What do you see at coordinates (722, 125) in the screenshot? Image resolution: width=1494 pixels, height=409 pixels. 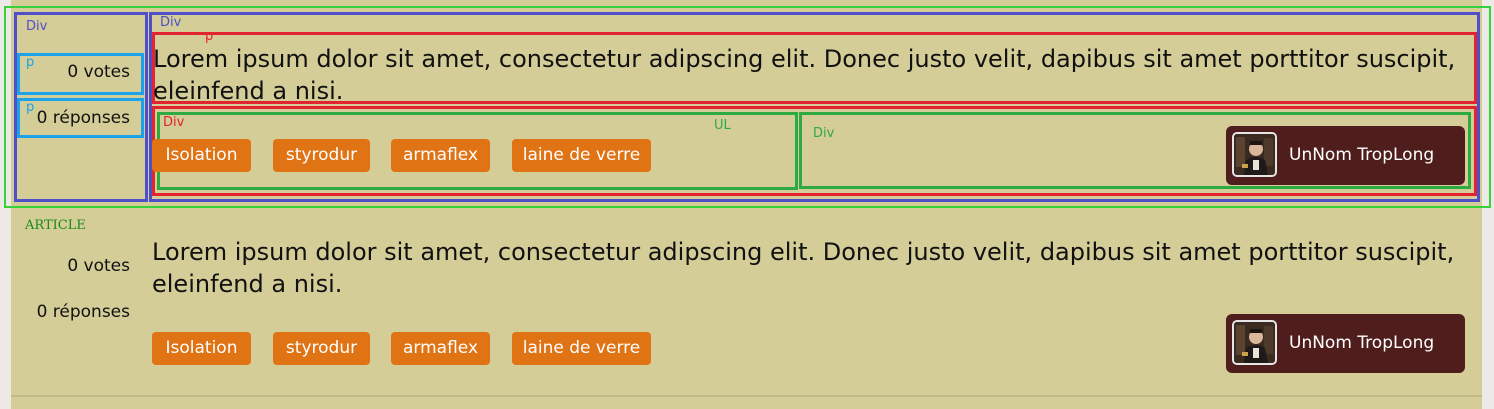 I see `debug-label-ul: UL` at bounding box center [722, 125].